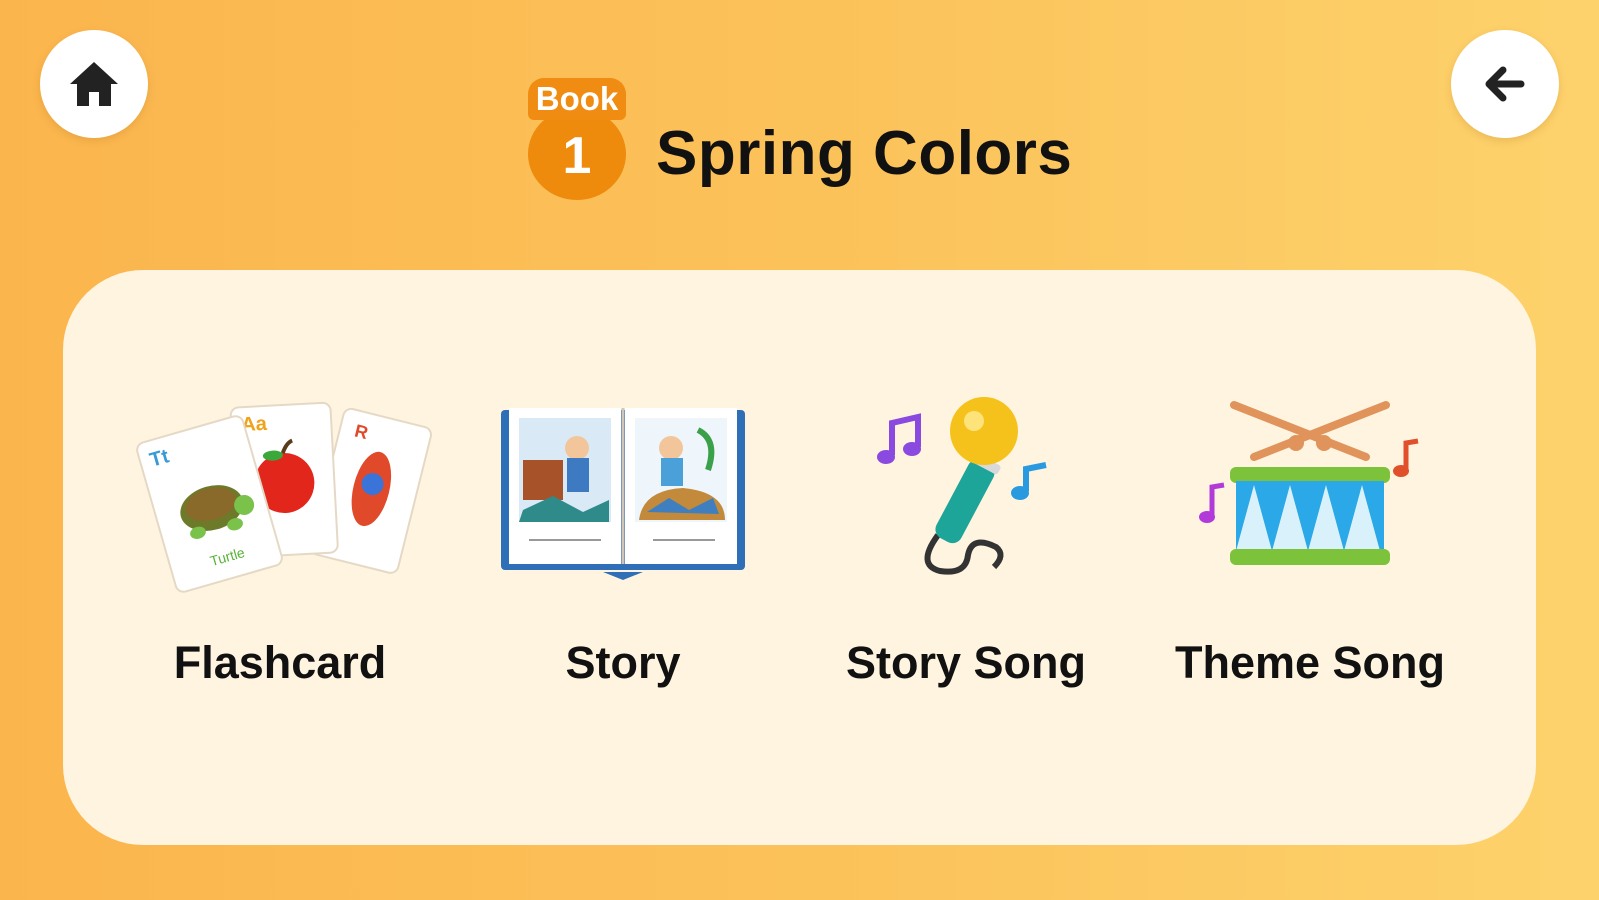  What do you see at coordinates (623, 494) in the screenshot?
I see `open-book-icon` at bounding box center [623, 494].